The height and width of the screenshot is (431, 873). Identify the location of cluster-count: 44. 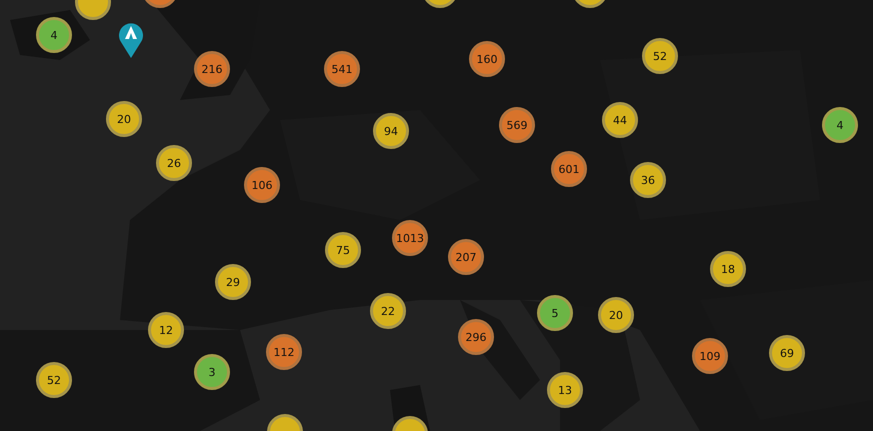
(620, 120).